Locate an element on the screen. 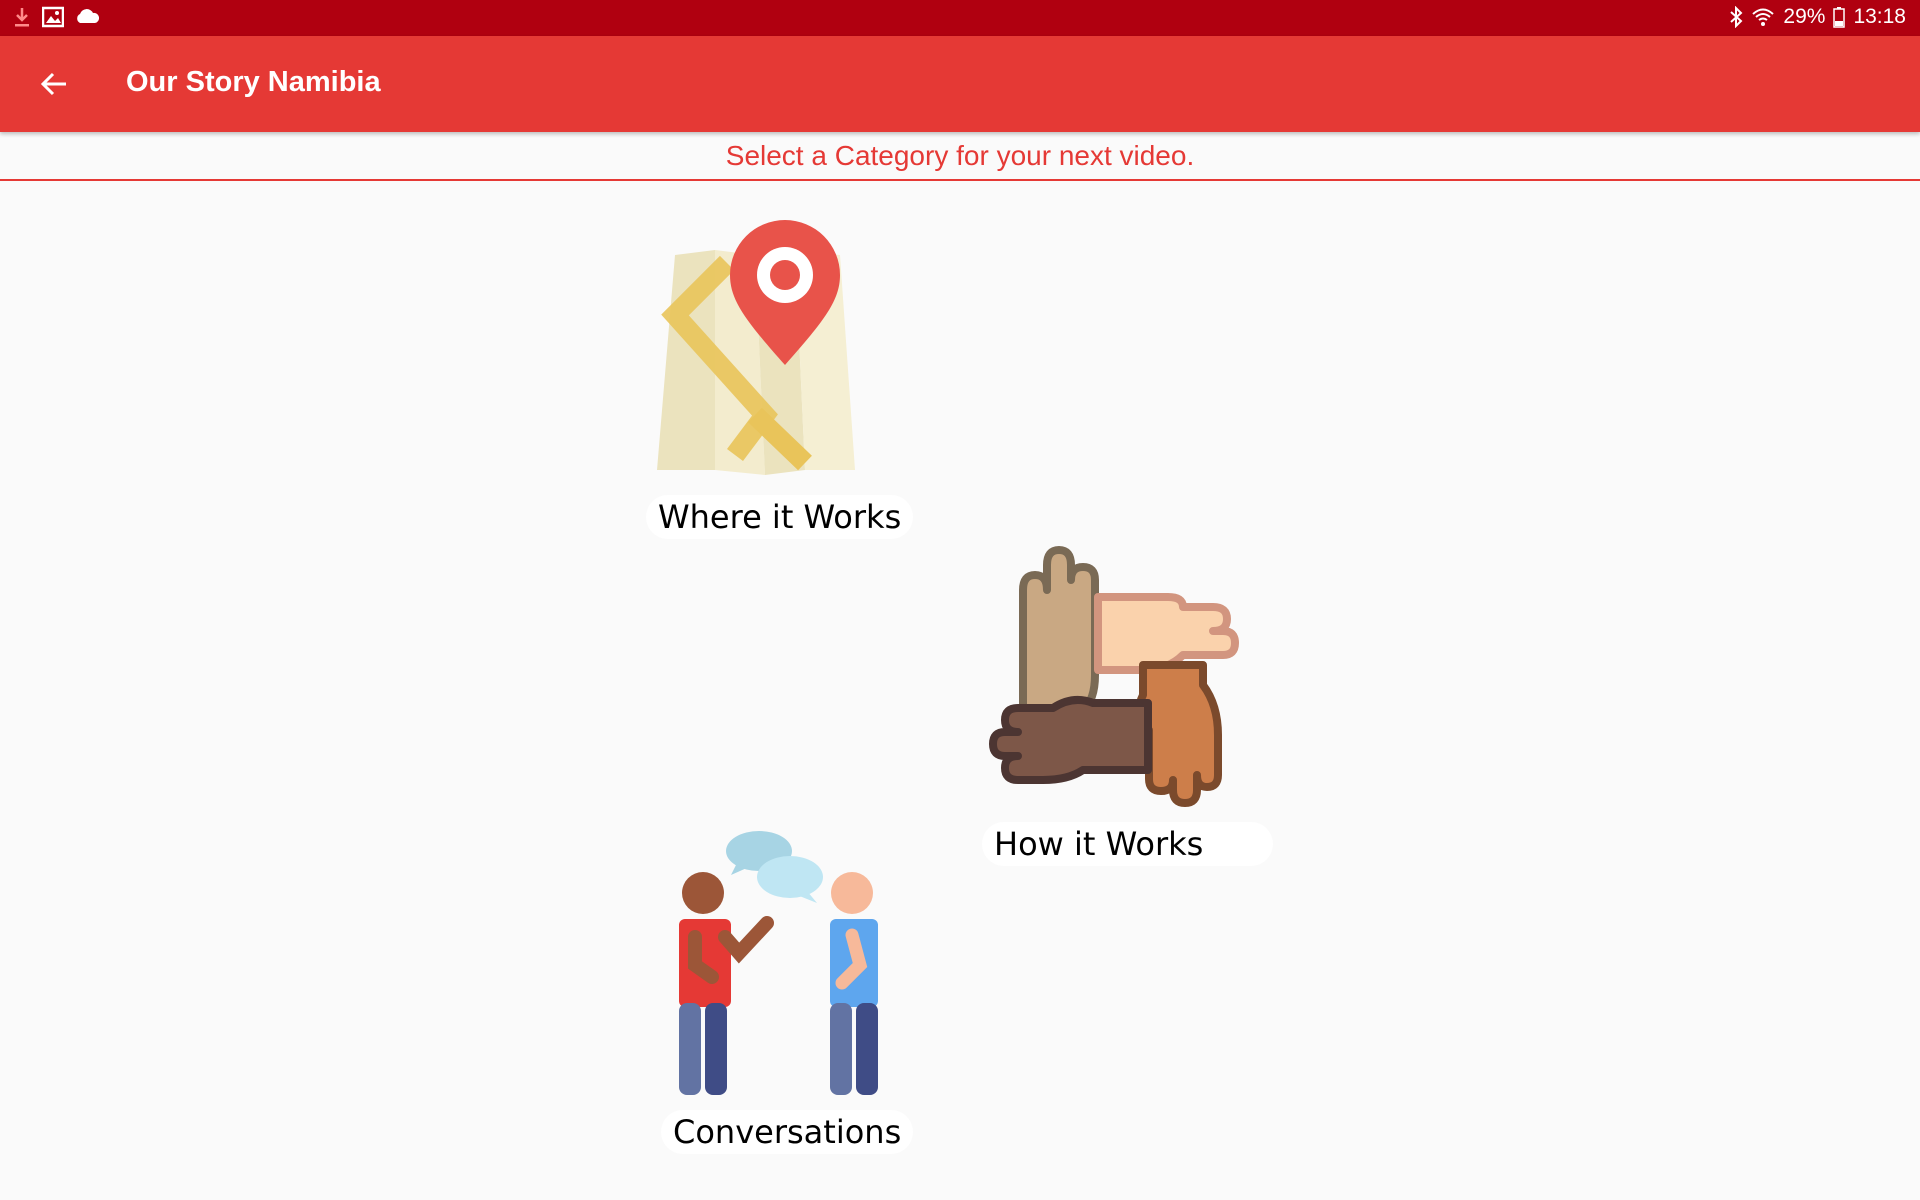 The height and width of the screenshot is (1200, 1920). bluetooth-icon is located at coordinates (1736, 17).